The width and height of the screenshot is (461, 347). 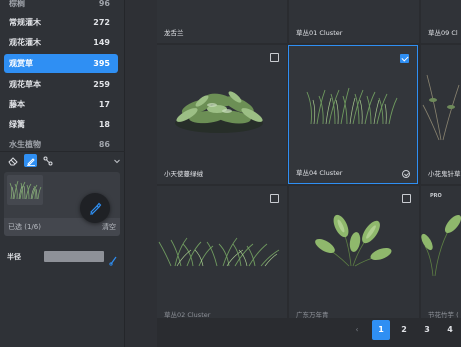 I want to click on aglaonema-plant-image, so click(x=353, y=240).